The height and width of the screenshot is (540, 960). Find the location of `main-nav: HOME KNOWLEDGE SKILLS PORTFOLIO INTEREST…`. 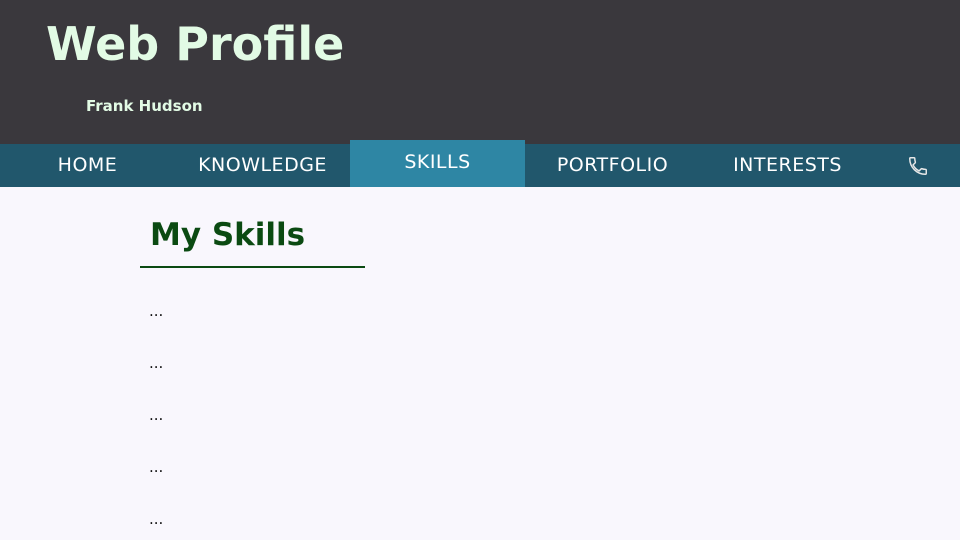

main-nav: HOME KNOWLEDGE SKILLS PORTFOLIO INTEREST… is located at coordinates (480, 163).